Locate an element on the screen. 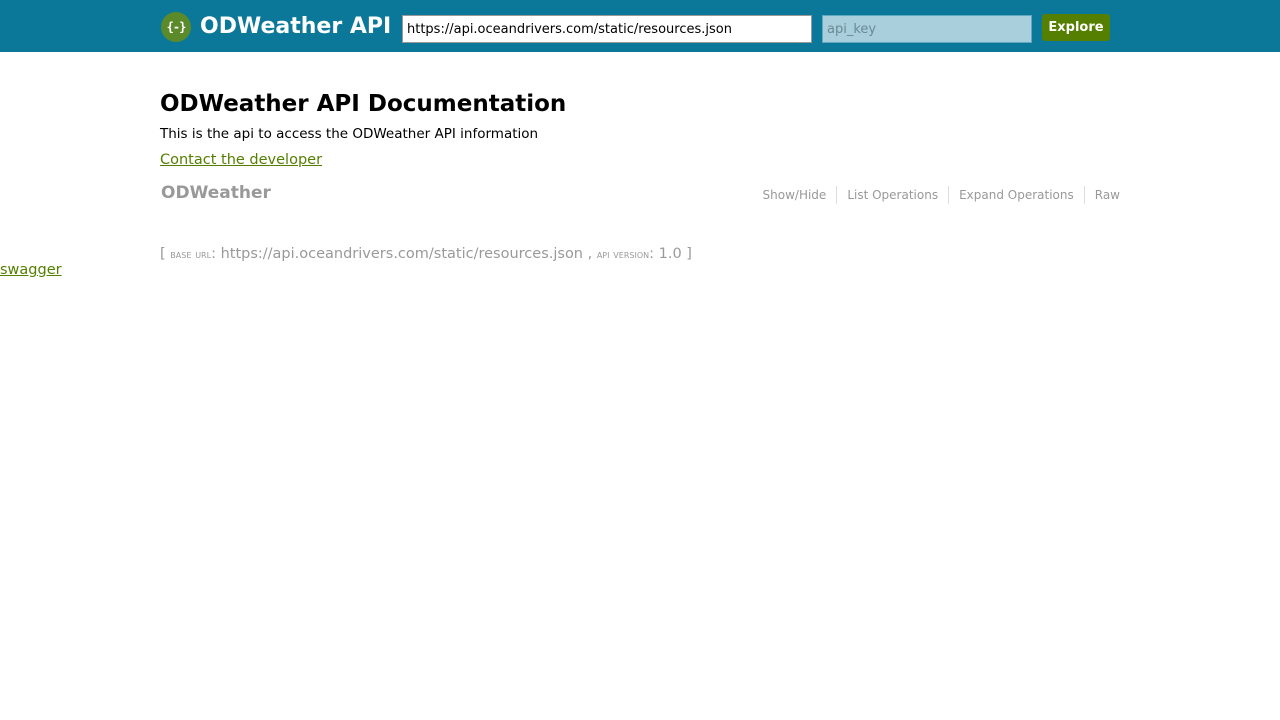 The image size is (1280, 720). list-operations-link: List Operations is located at coordinates (892, 195).